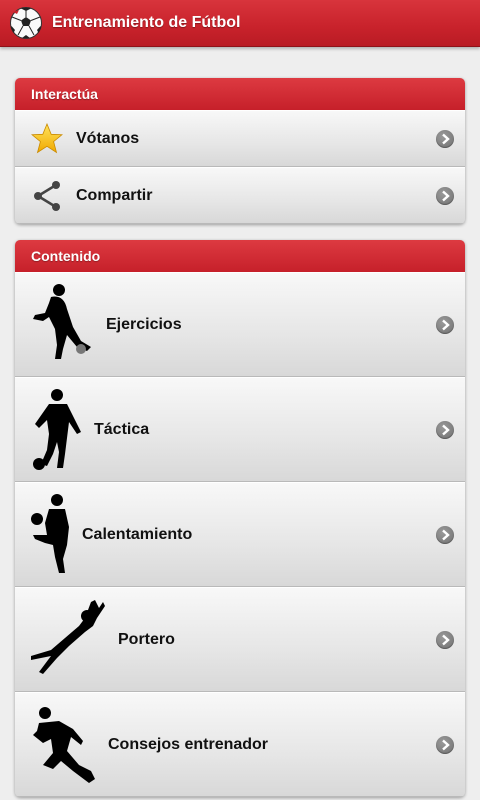 The height and width of the screenshot is (800, 480). I want to click on app-bar: Entrenamiento de Fútbol, so click(240, 23).